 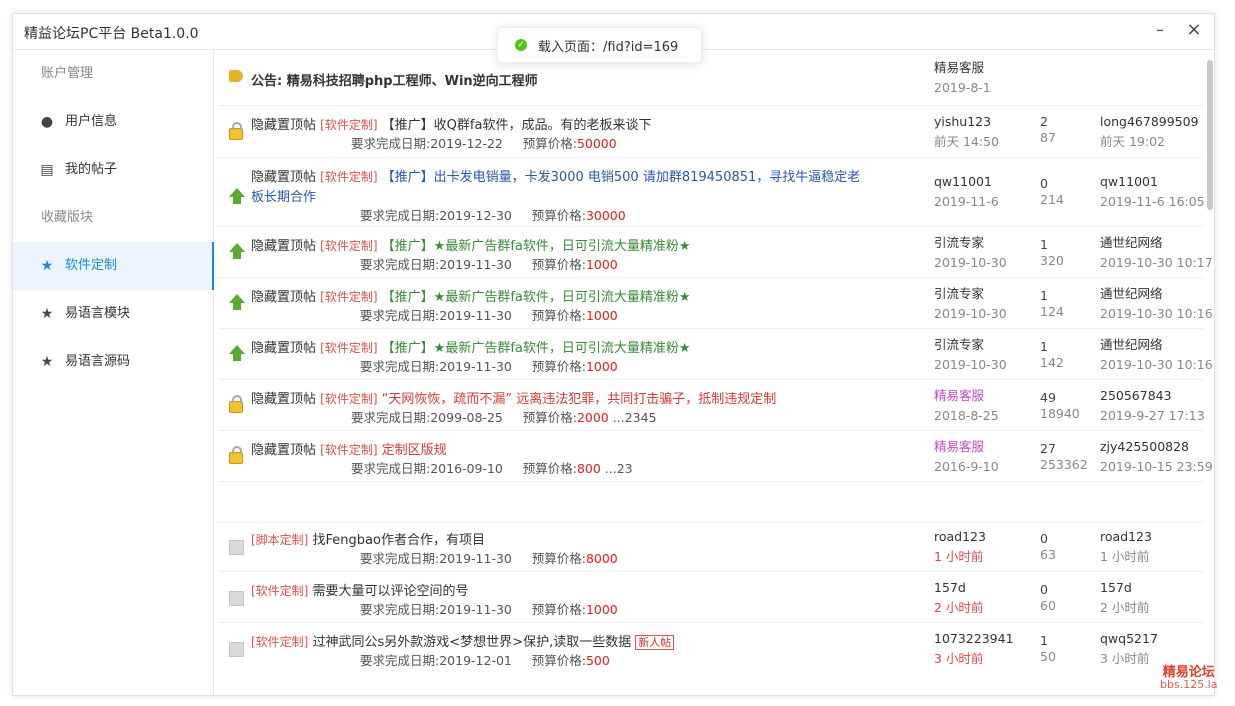 What do you see at coordinates (966, 182) in the screenshot?
I see `thread-author: qw11001` at bounding box center [966, 182].